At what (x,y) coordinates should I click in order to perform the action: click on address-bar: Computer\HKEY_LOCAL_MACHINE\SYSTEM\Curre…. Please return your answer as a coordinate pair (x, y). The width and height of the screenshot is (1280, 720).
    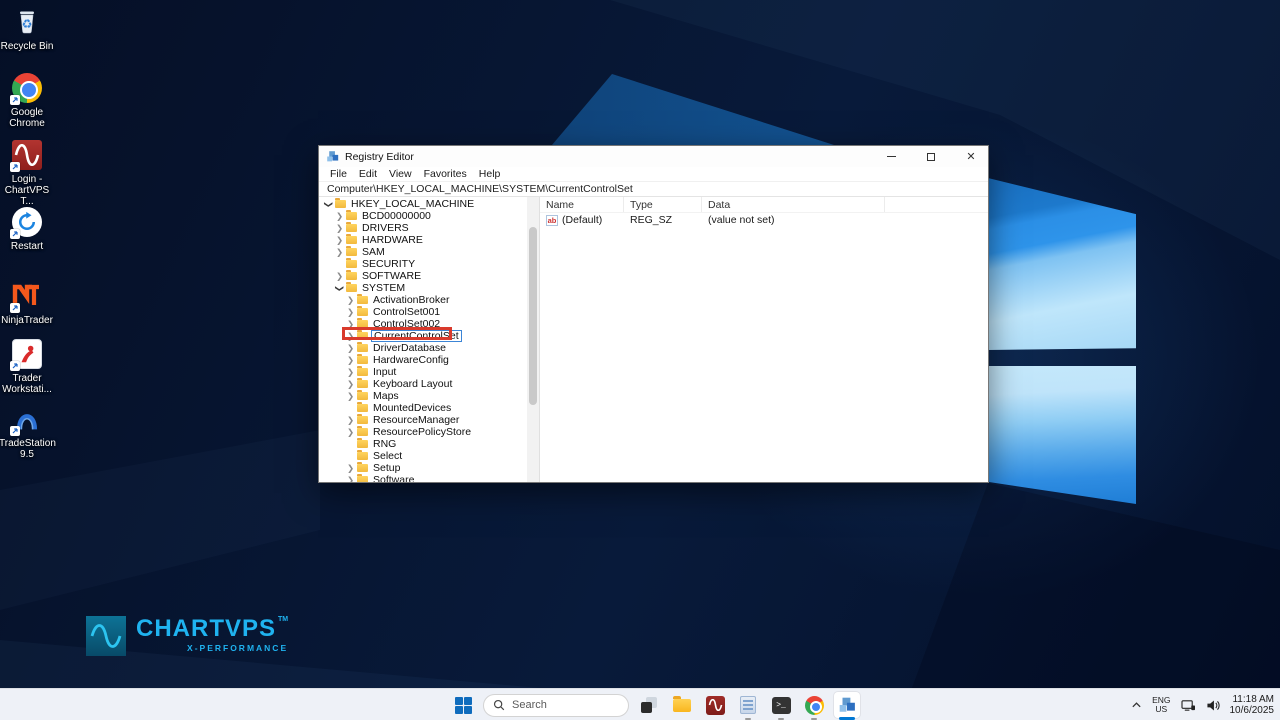
    Looking at the image, I should click on (653, 189).